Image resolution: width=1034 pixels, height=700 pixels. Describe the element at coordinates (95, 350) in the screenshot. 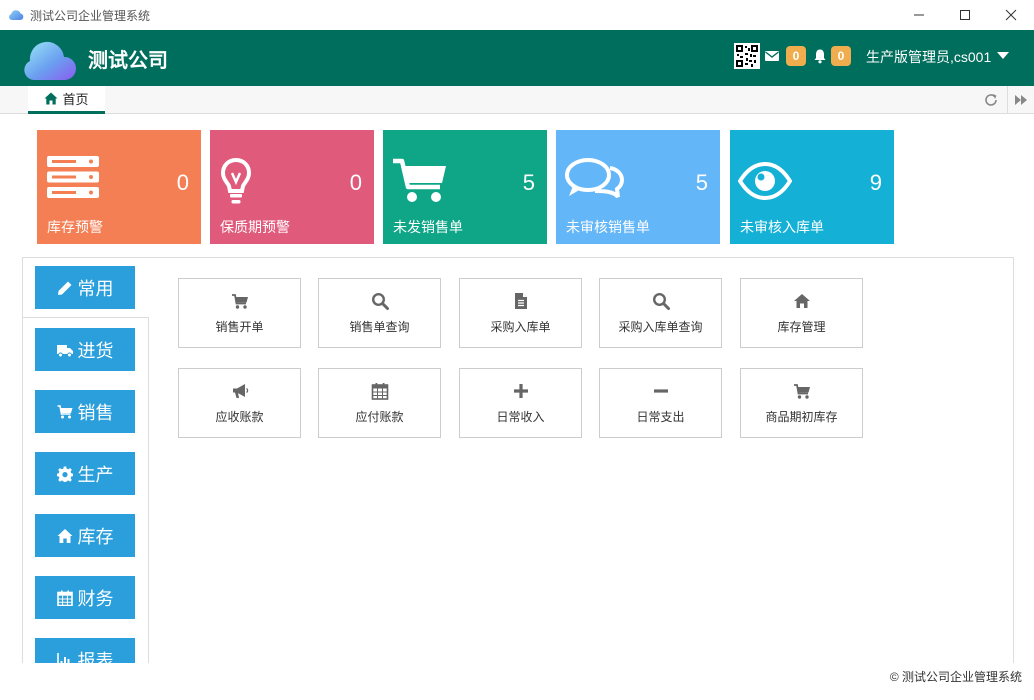

I see `sidebar-item-label: 进货` at that location.